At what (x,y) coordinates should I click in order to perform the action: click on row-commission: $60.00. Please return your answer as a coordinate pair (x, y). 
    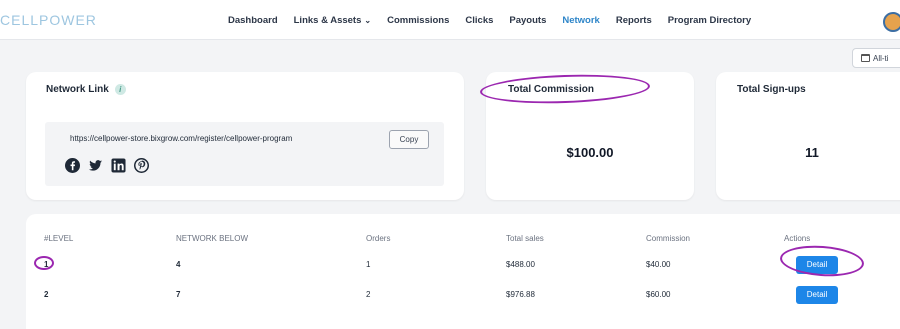
    Looking at the image, I should click on (658, 294).